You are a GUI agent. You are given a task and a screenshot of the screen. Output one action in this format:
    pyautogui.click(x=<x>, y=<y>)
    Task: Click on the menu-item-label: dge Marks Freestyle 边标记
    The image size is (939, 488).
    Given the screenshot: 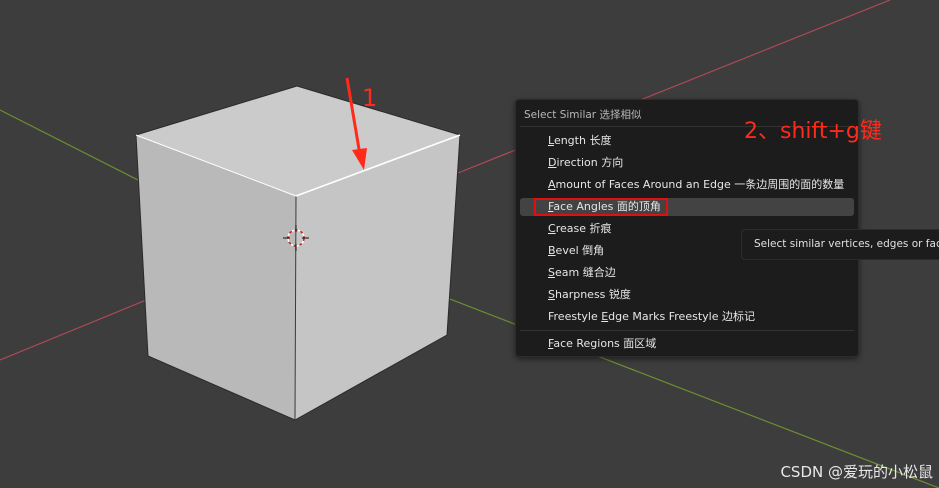 What is the action you would take?
    pyautogui.click(x=681, y=316)
    